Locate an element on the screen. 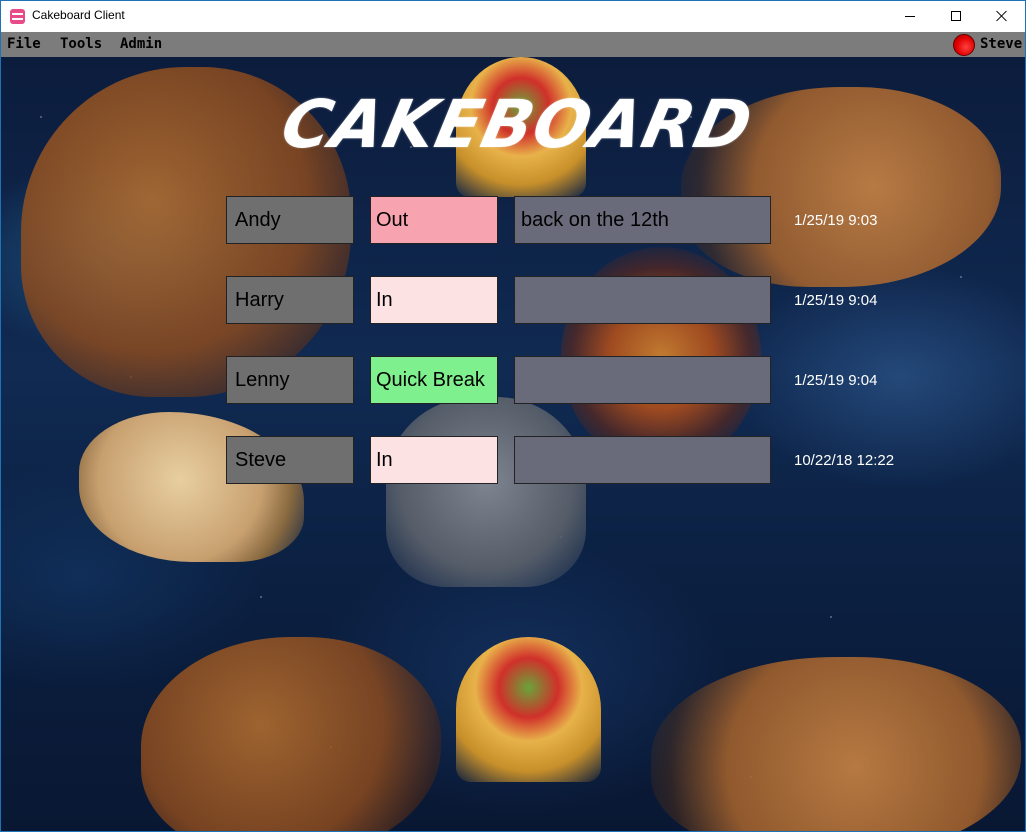 The width and height of the screenshot is (1026, 832). status-cell-steve: In is located at coordinates (434, 460).